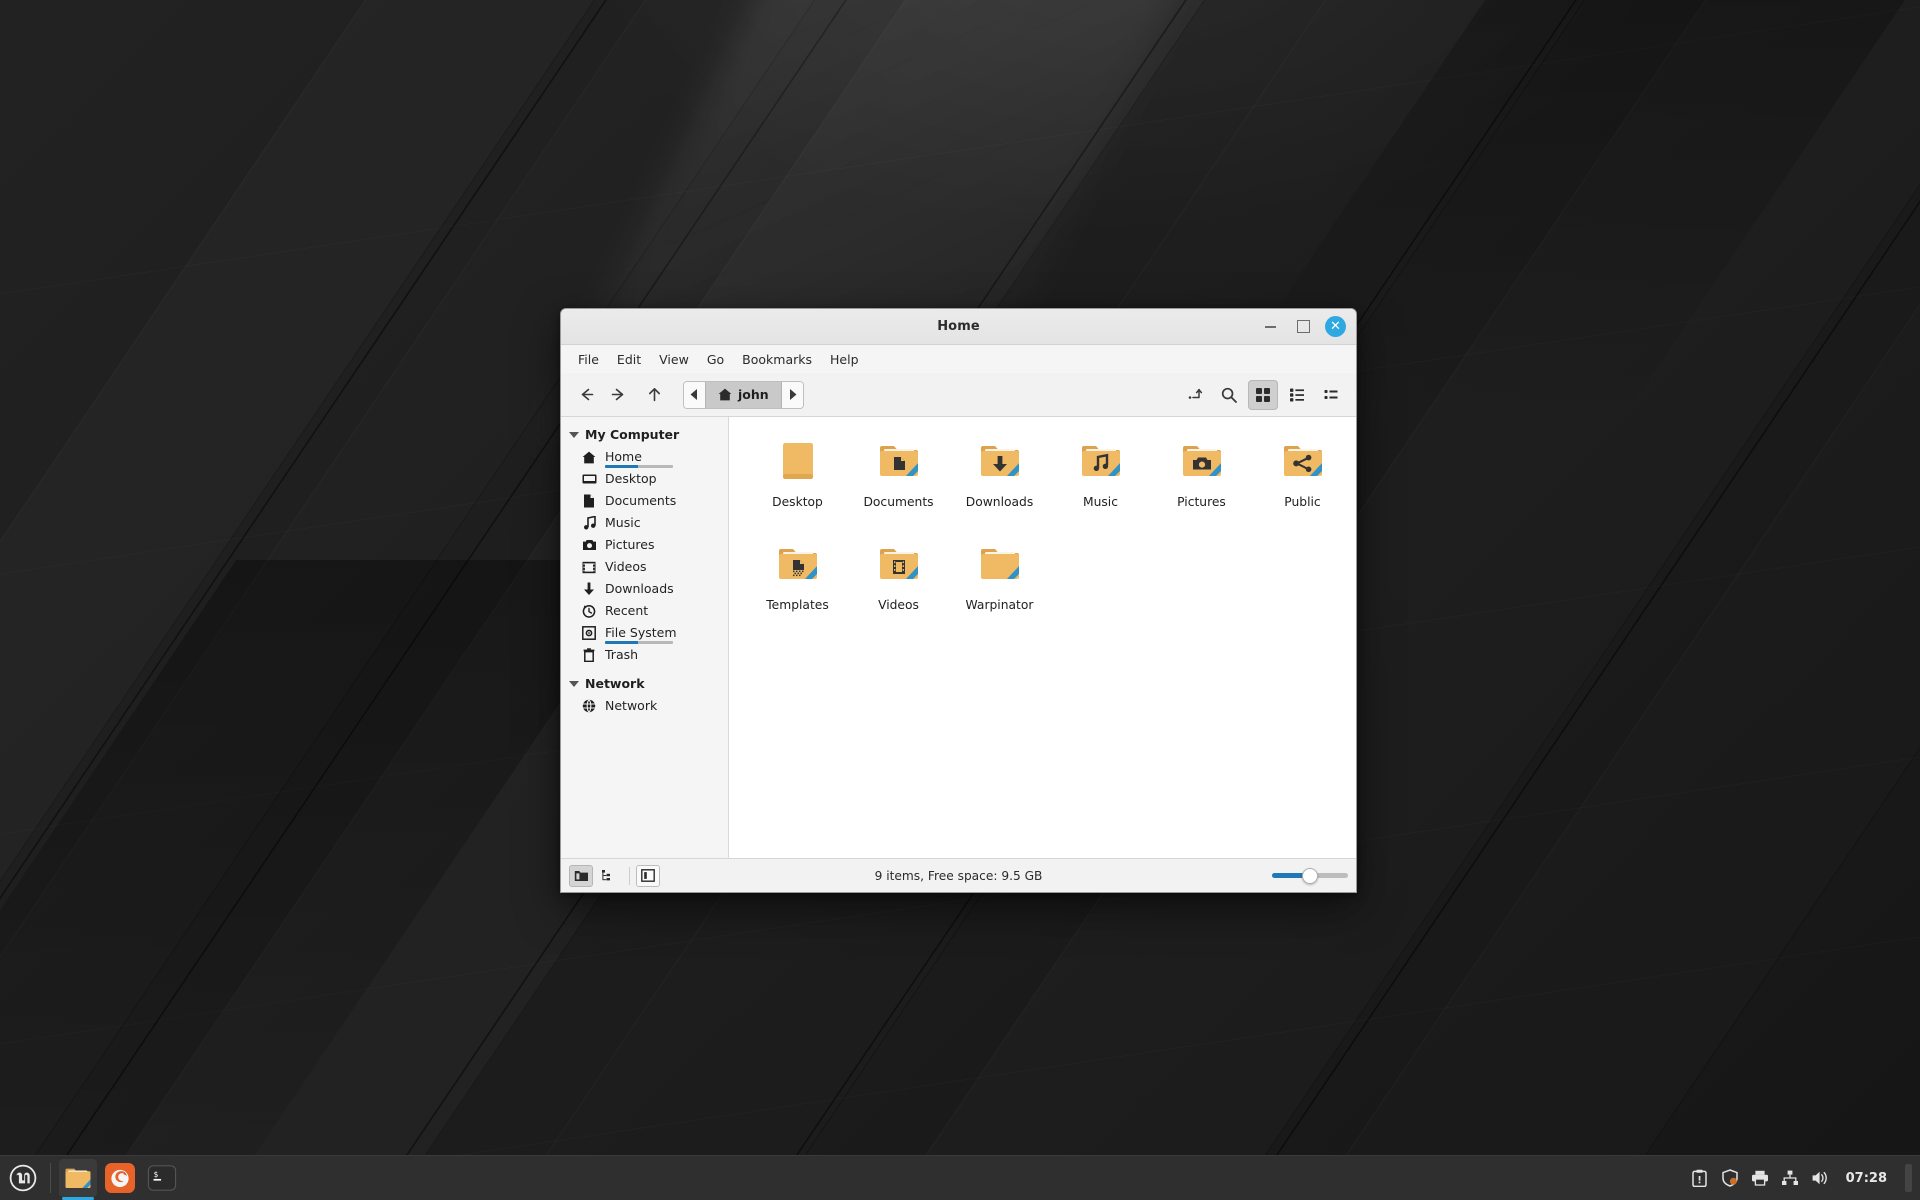 The height and width of the screenshot is (1200, 1920). Describe the element at coordinates (797, 484) in the screenshot. I see `file-item-desktop: Desktop` at that location.